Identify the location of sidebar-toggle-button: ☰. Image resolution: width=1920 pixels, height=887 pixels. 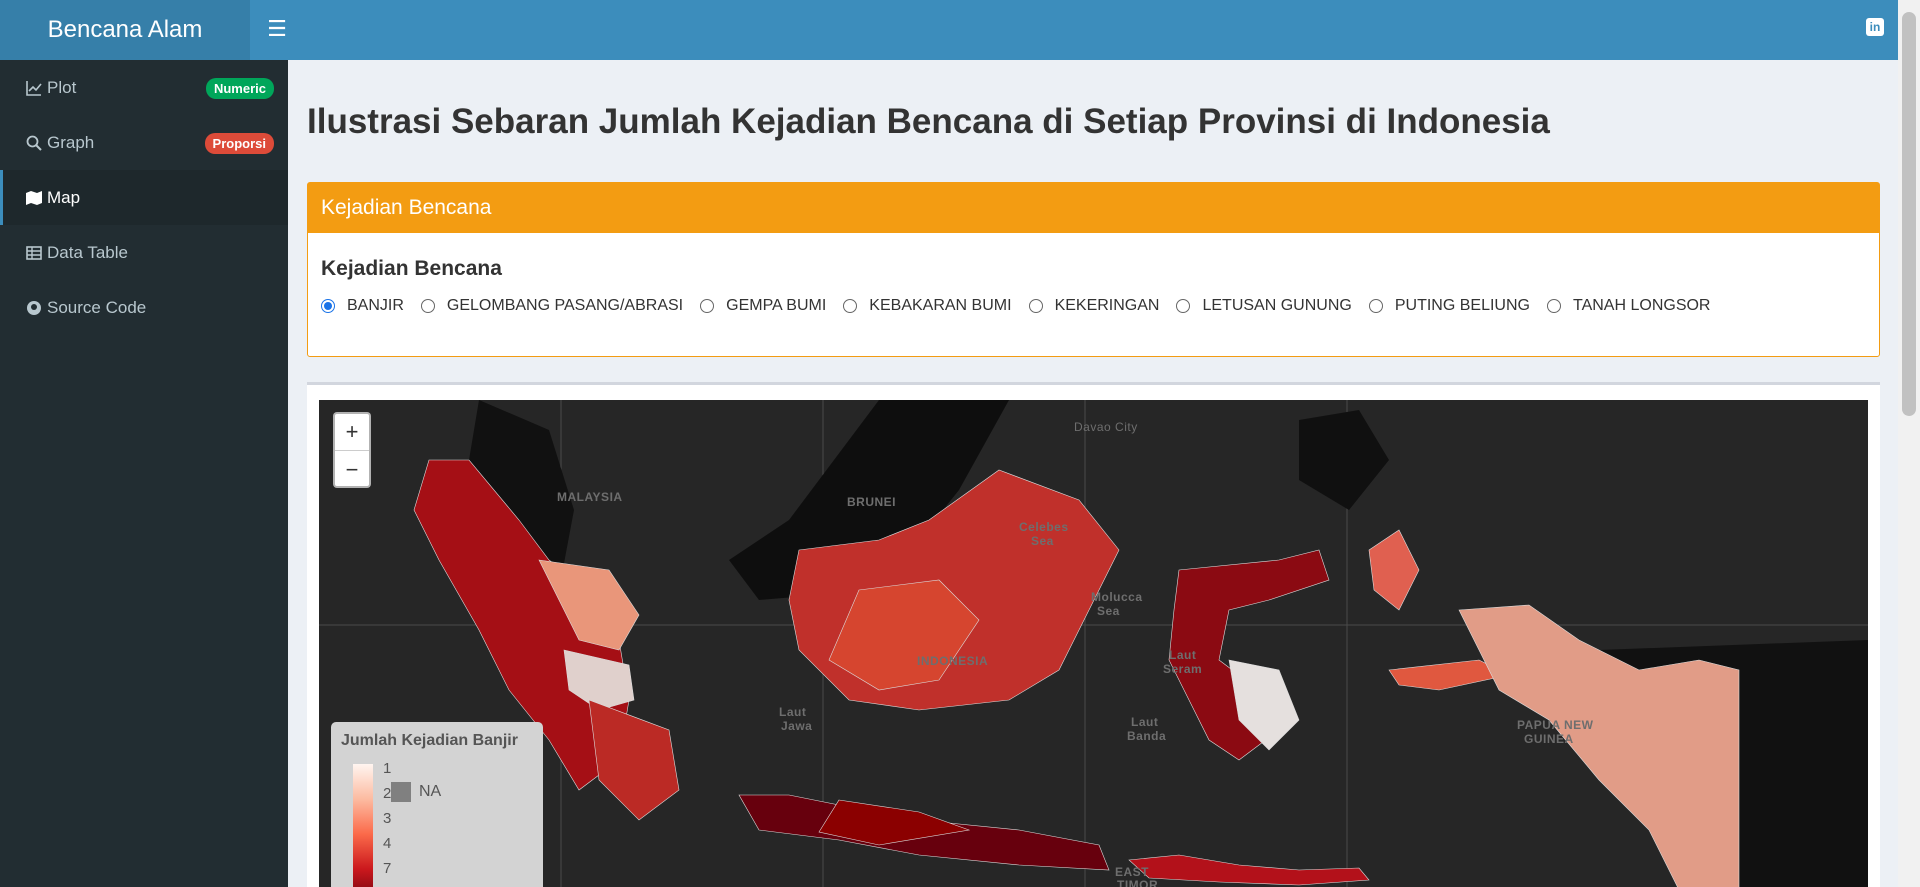
(277, 29).